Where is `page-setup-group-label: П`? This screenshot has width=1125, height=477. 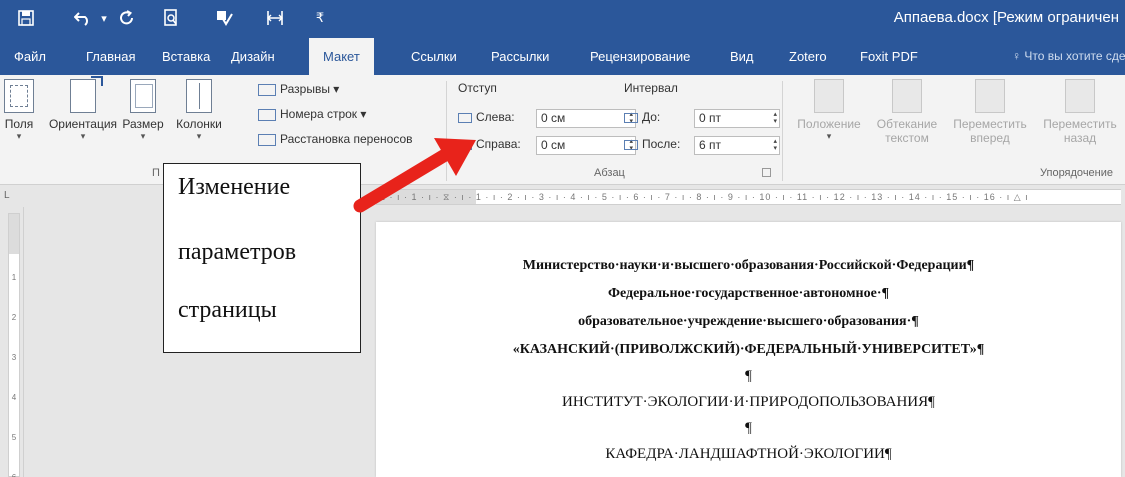 page-setup-group-label: П is located at coordinates (156, 173).